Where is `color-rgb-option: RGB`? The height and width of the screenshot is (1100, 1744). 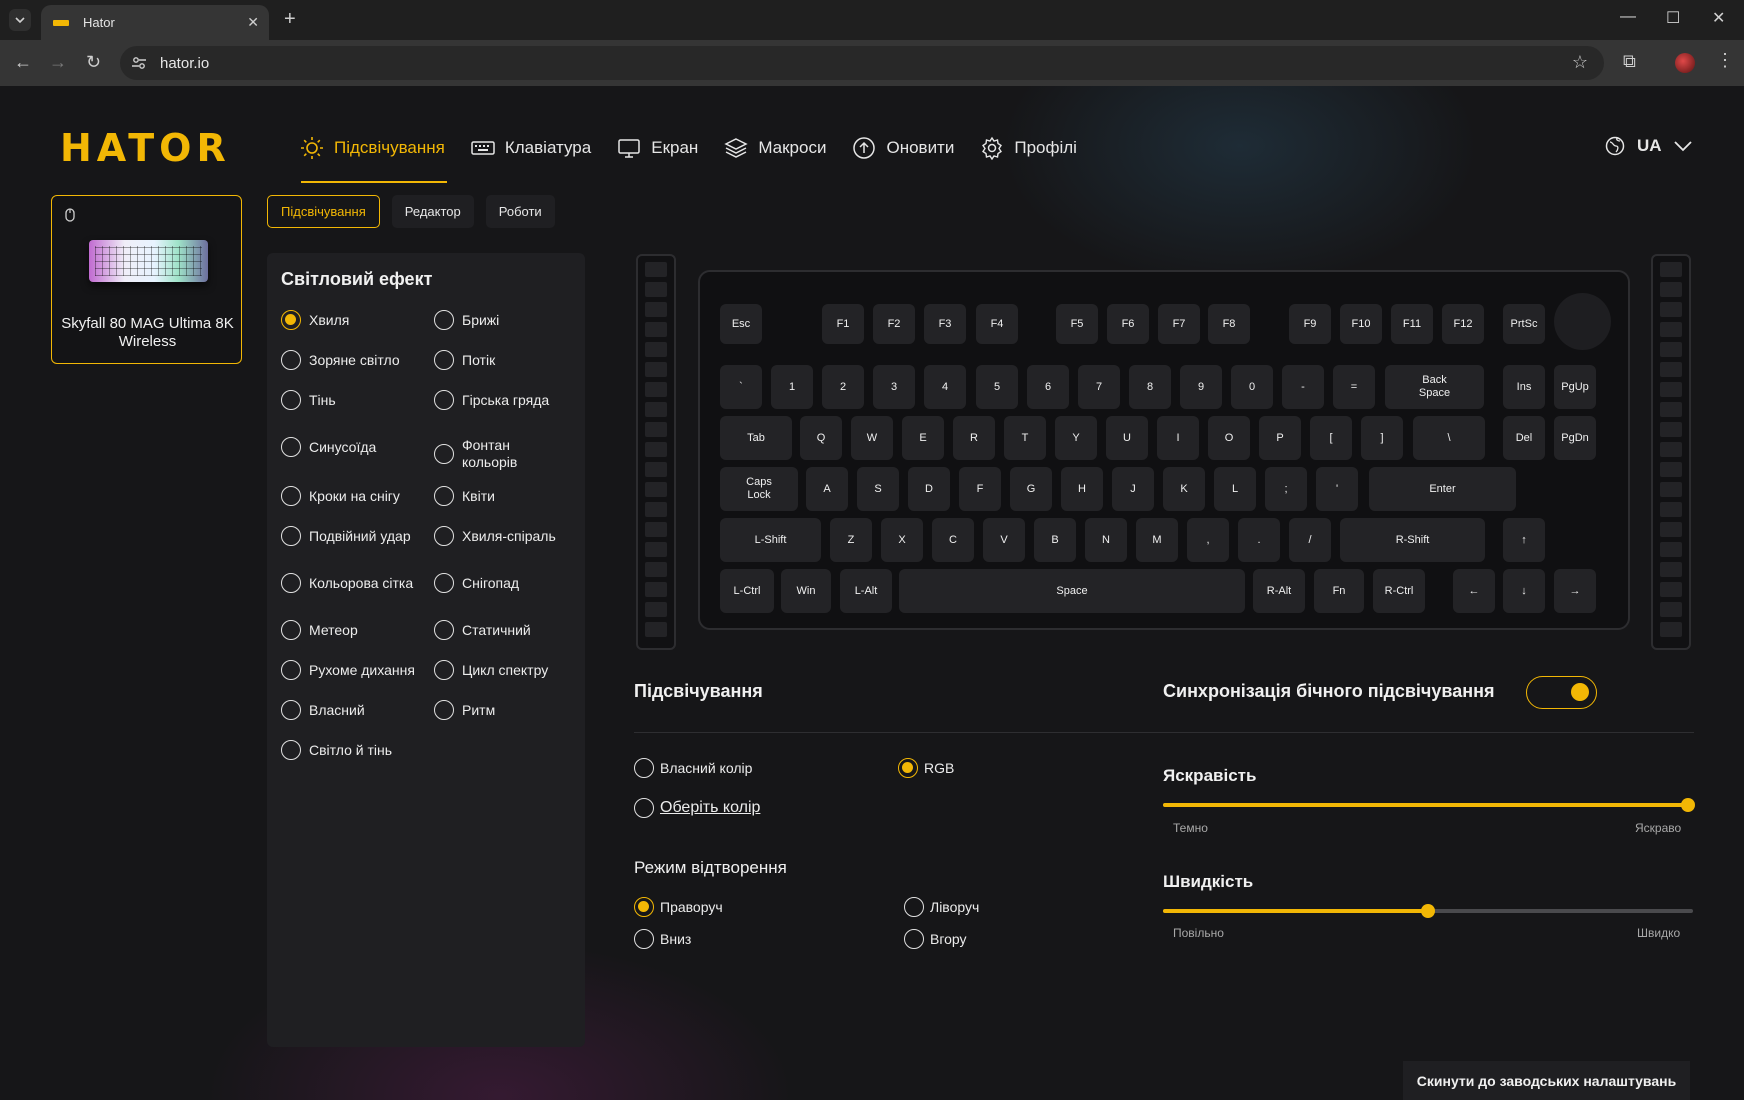 color-rgb-option: RGB is located at coordinates (926, 768).